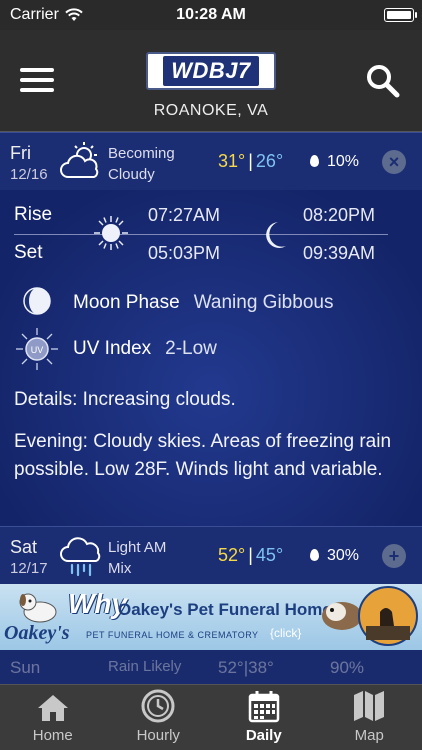 This screenshot has width=422, height=750. I want to click on precip-chance: 90%, so click(347, 667).